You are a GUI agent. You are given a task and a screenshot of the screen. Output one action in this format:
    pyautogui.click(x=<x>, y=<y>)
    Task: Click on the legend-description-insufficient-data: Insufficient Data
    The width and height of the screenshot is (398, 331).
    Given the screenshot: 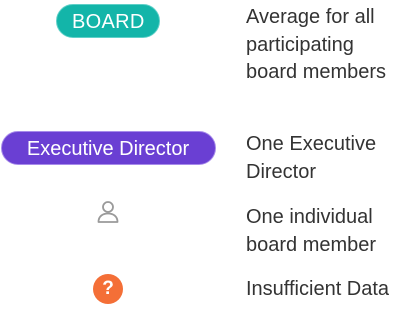 What is the action you would take?
    pyautogui.click(x=318, y=289)
    